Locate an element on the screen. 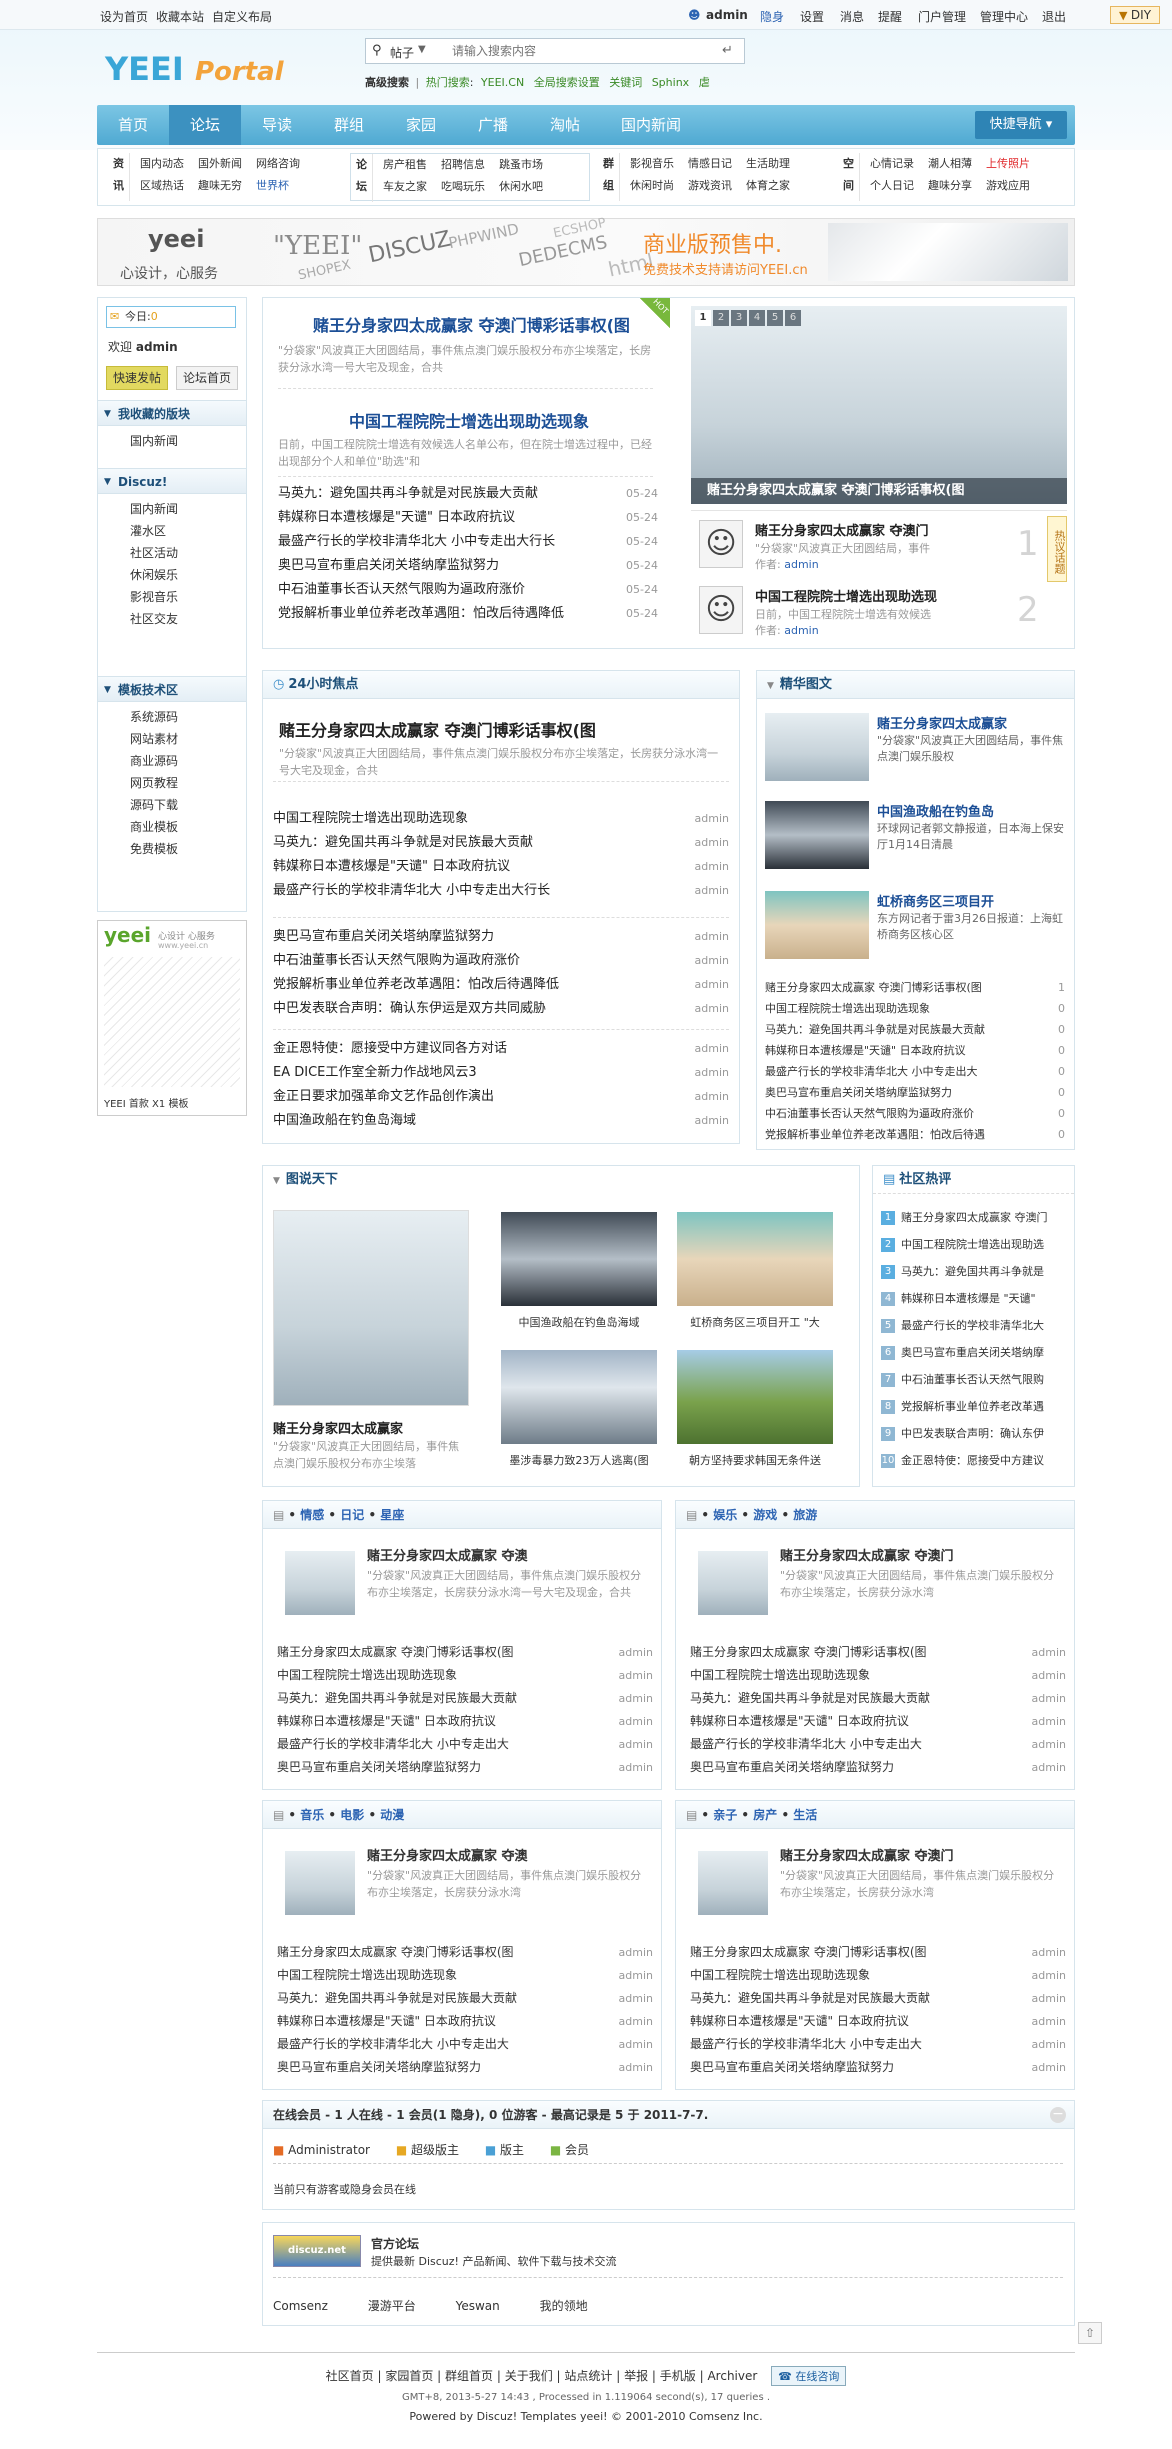  advanced-search-link: 高级搜索 is located at coordinates (387, 82).